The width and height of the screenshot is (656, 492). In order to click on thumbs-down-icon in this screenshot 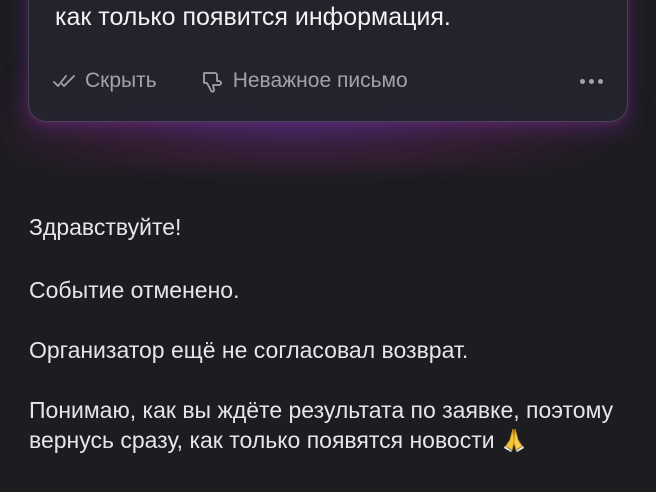, I will do `click(213, 81)`.